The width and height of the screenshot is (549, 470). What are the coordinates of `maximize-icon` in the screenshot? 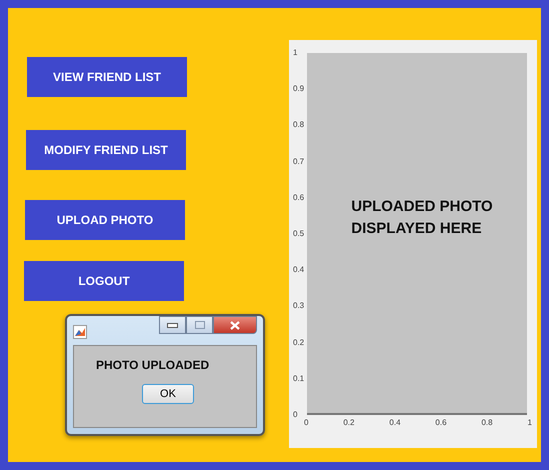 It's located at (199, 325).